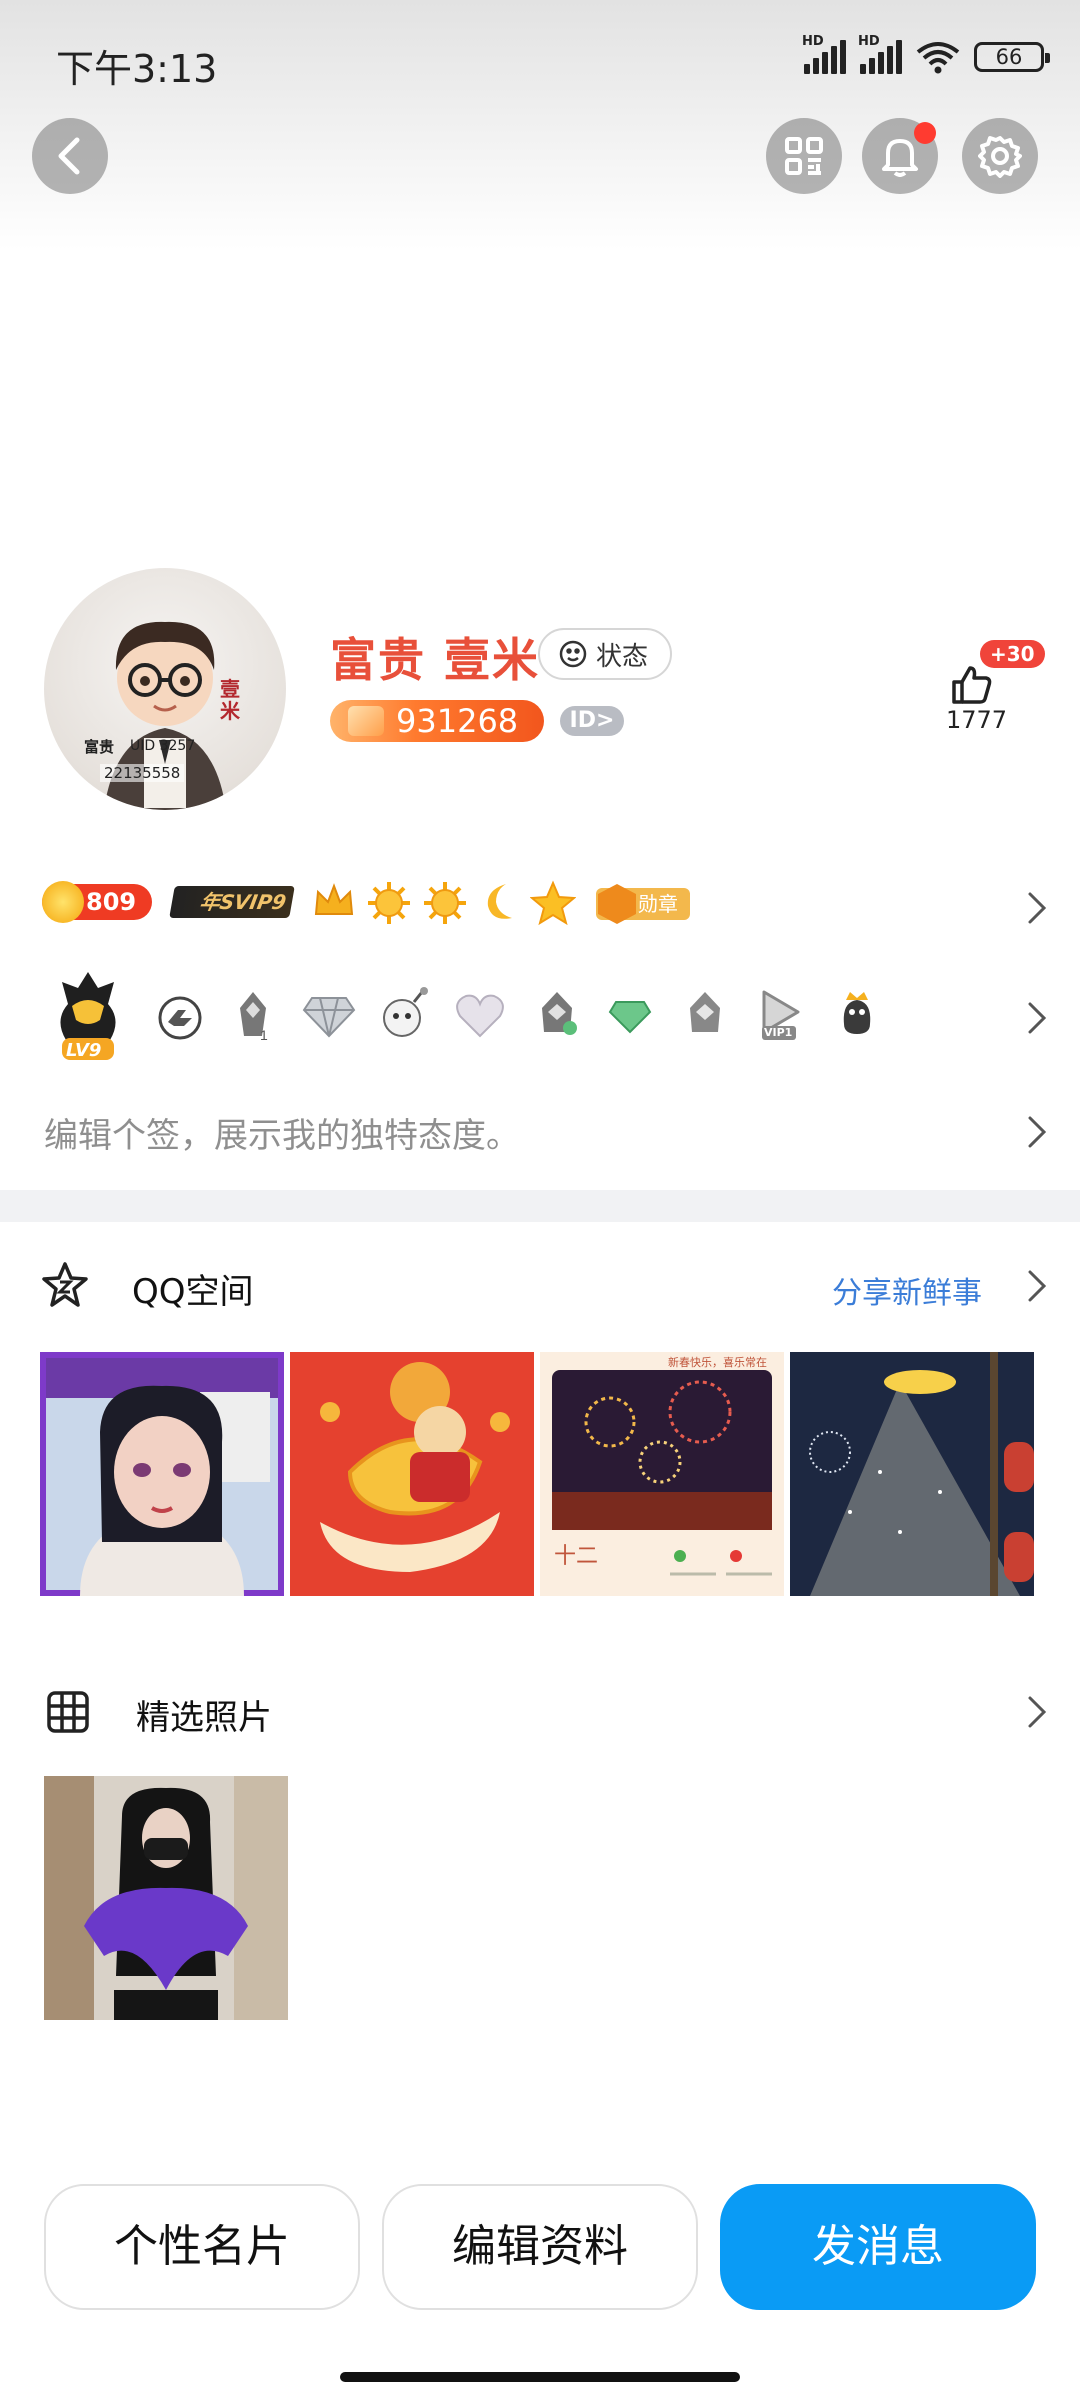 The height and width of the screenshot is (2400, 1080). I want to click on qq-number-pill: 931268, so click(437, 721).